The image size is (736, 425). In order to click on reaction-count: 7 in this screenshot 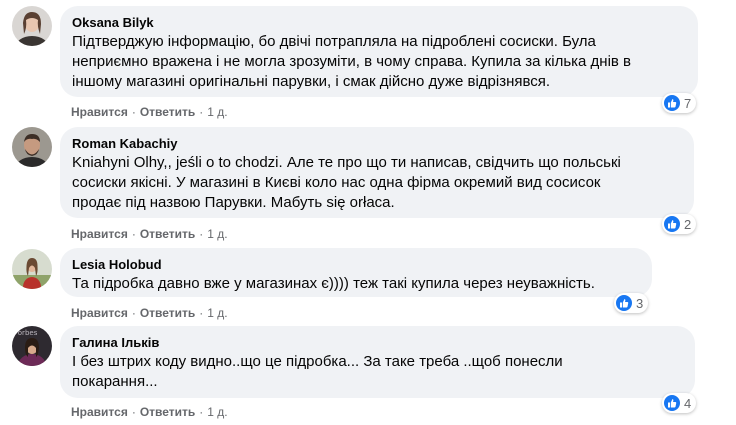, I will do `click(679, 103)`.